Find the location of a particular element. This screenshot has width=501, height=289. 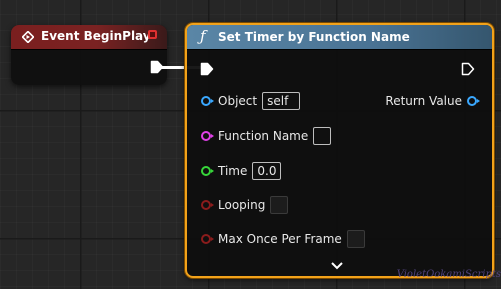

function-name-field is located at coordinates (322, 136).